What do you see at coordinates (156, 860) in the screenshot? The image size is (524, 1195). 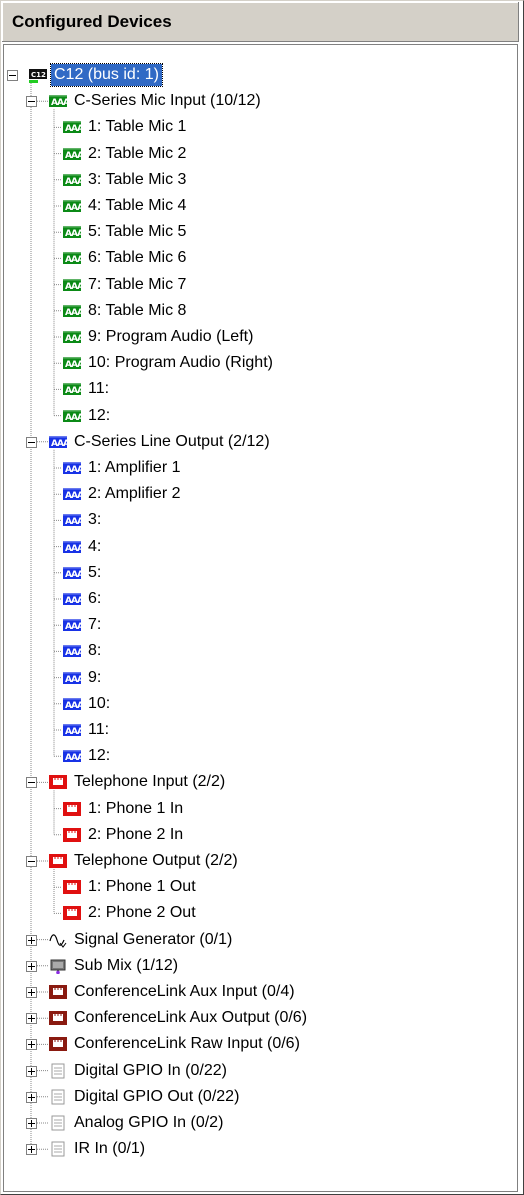 I see `tree-item-label: Telephone Output (2/2)` at bounding box center [156, 860].